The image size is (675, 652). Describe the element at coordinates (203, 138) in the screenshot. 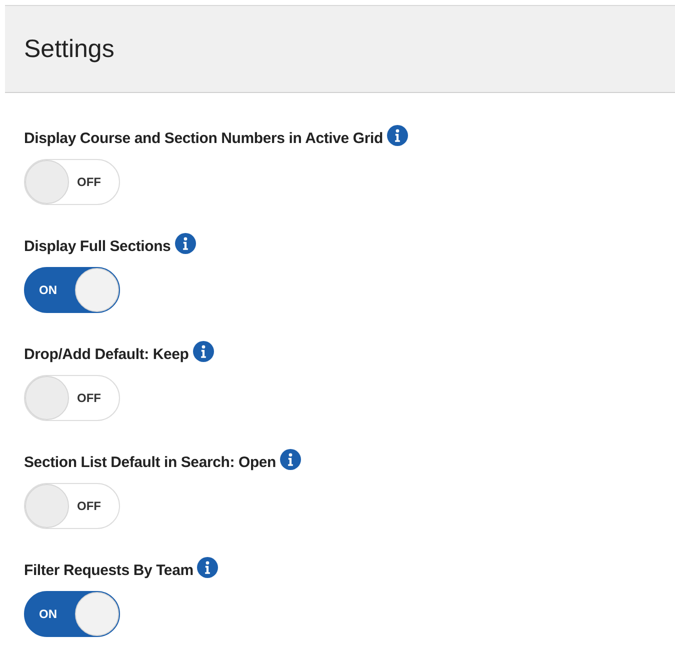

I see `setting-label: Display Course and Section Numbers in Active Grid` at that location.